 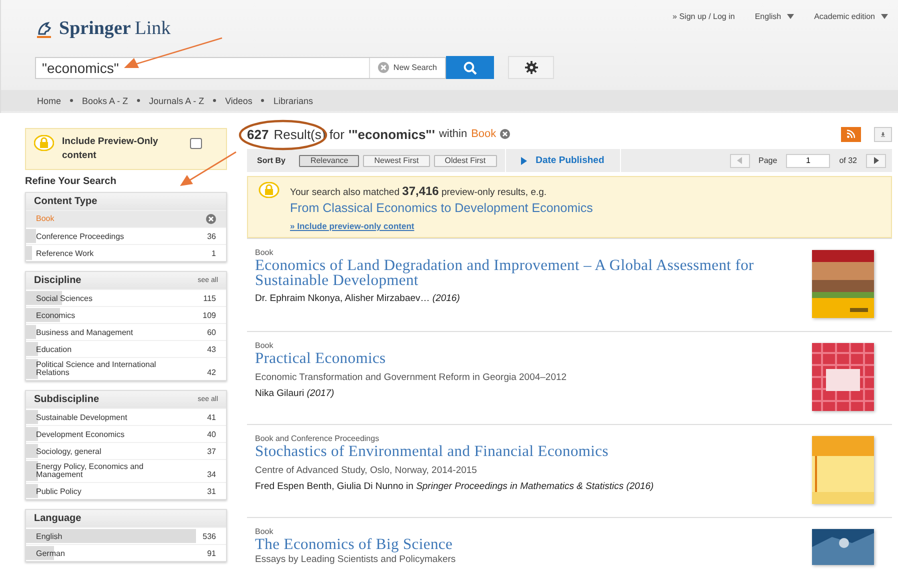 What do you see at coordinates (295, 393) in the screenshot?
I see `result-byline: Nika Gilauri (2017)` at bounding box center [295, 393].